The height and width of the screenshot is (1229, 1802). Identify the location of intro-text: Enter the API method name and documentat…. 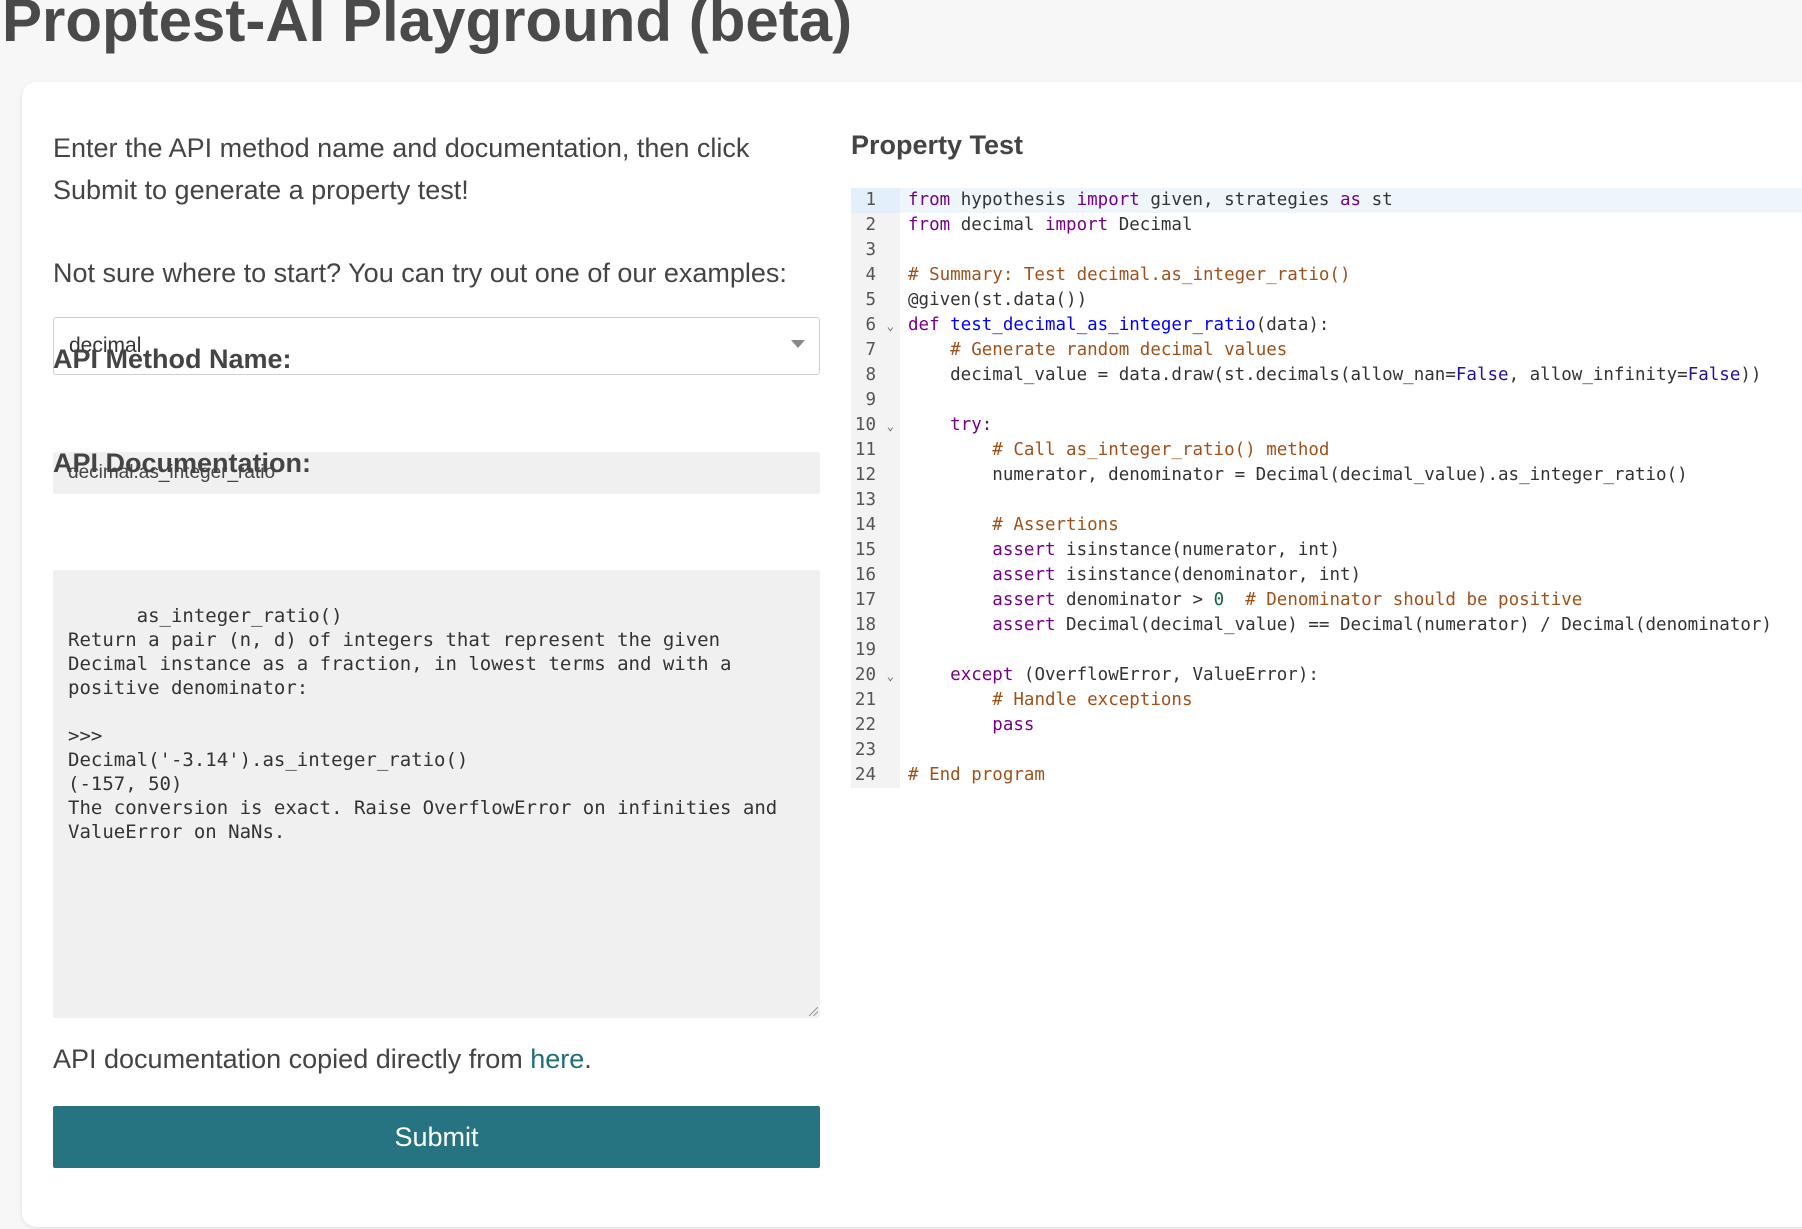
(401, 169).